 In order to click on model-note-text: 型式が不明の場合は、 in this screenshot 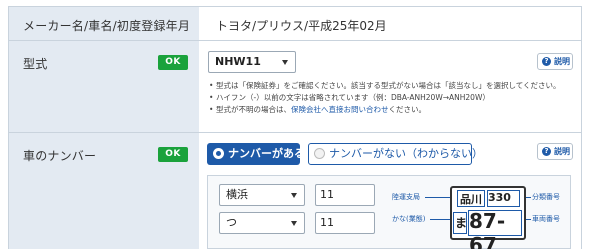, I will do `click(253, 109)`.